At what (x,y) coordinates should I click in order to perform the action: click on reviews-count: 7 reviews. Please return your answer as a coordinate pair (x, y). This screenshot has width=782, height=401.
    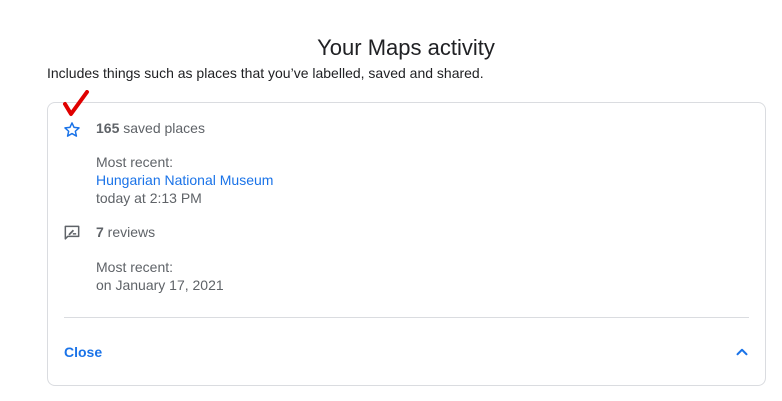
    Looking at the image, I should click on (125, 232).